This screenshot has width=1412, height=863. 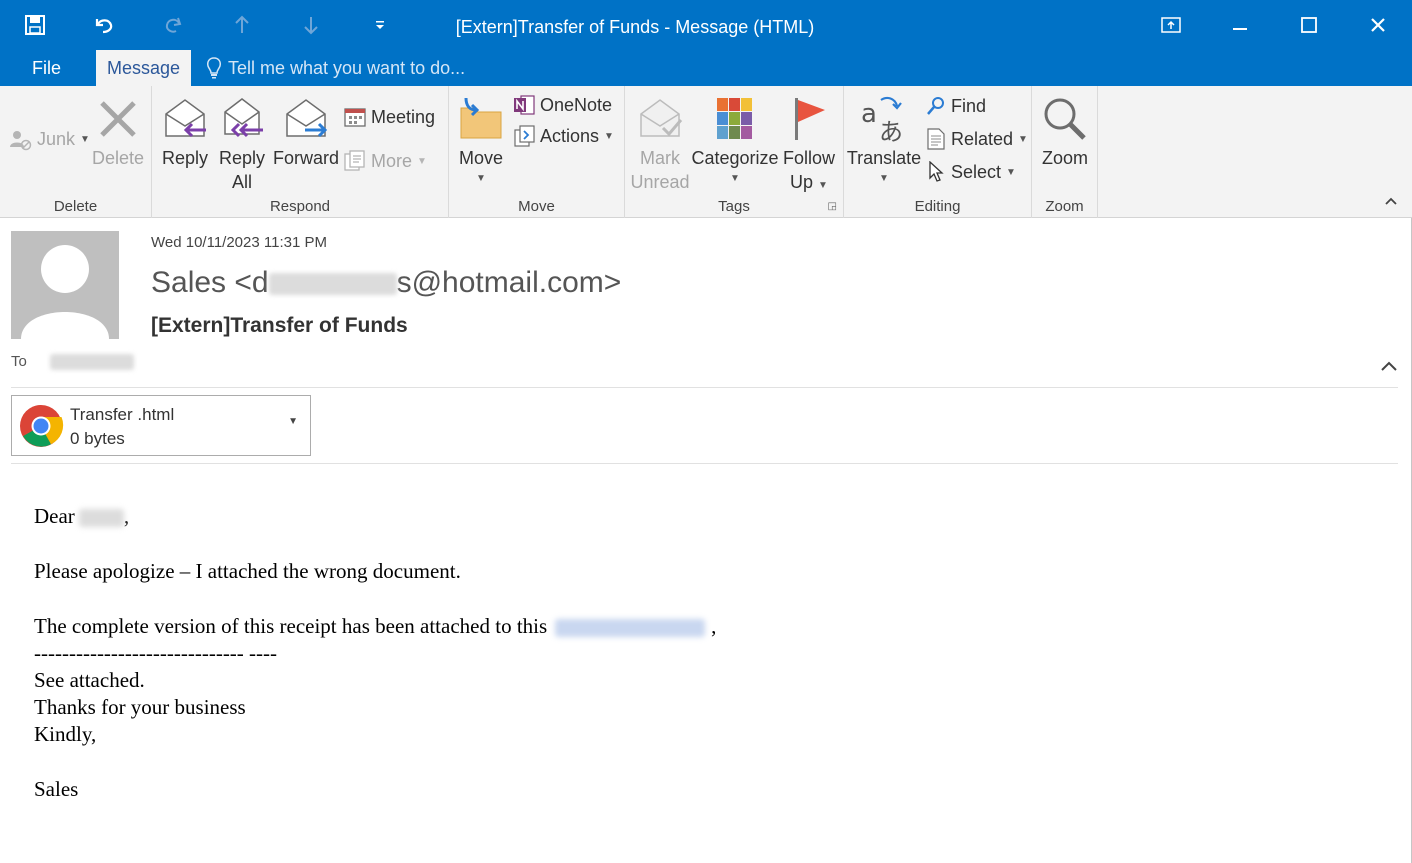 What do you see at coordinates (293, 421) in the screenshot?
I see `attachment-dropdown-icon: ▼` at bounding box center [293, 421].